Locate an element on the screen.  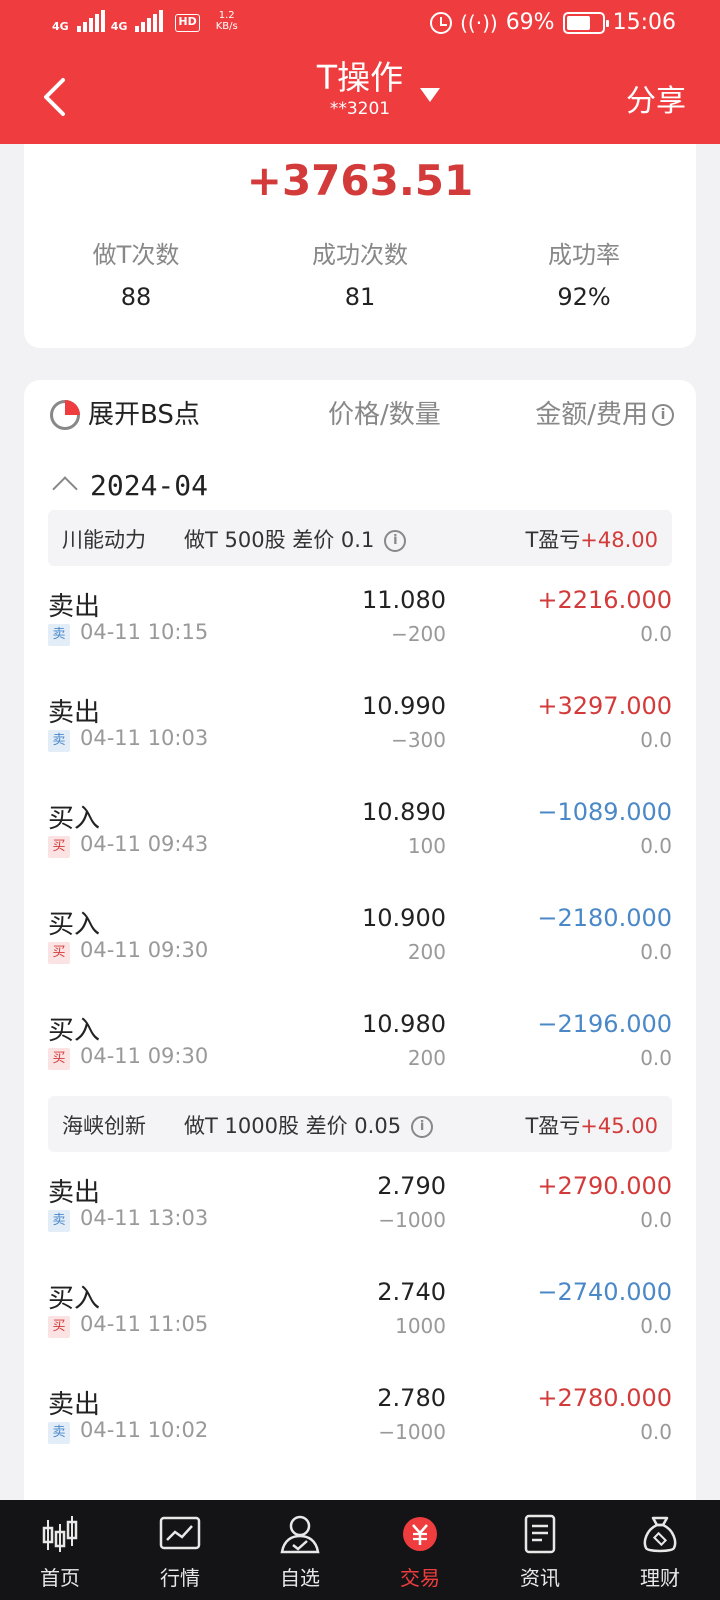
t-info: 做T 500股 差价 0.1 i is located at coordinates (295, 539).